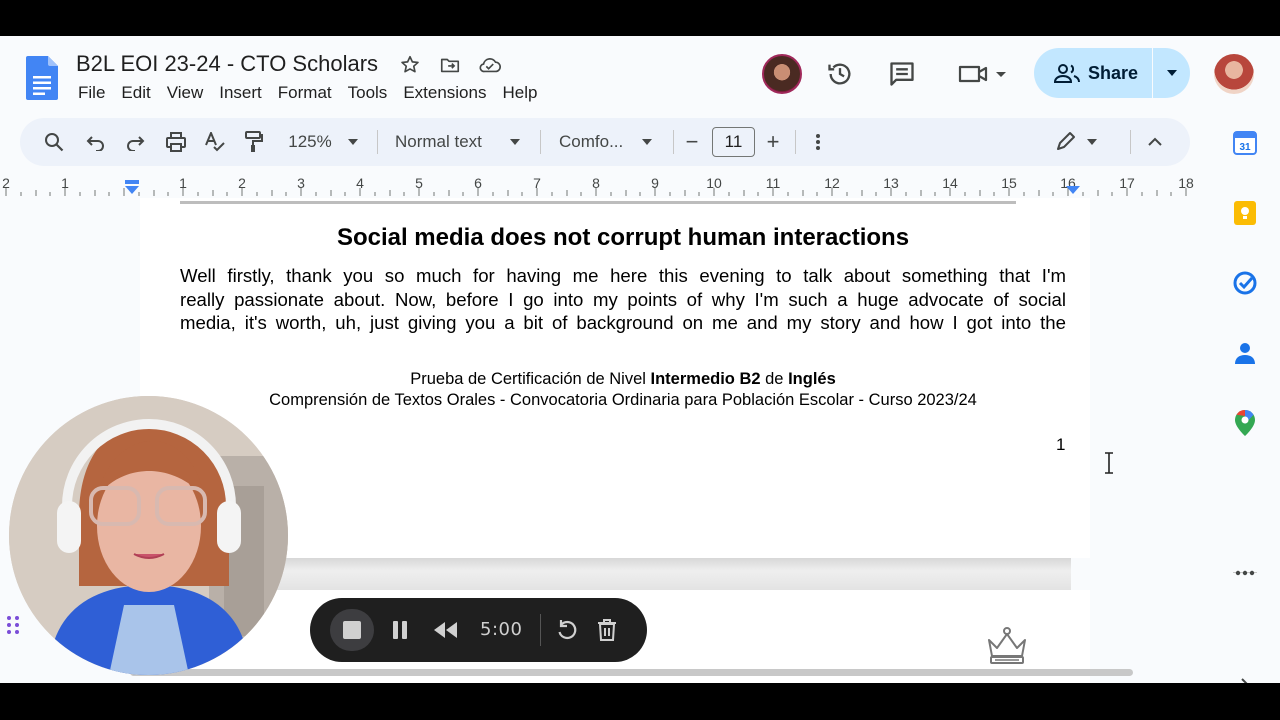 The height and width of the screenshot is (720, 1280). I want to click on restart-icon, so click(567, 630).